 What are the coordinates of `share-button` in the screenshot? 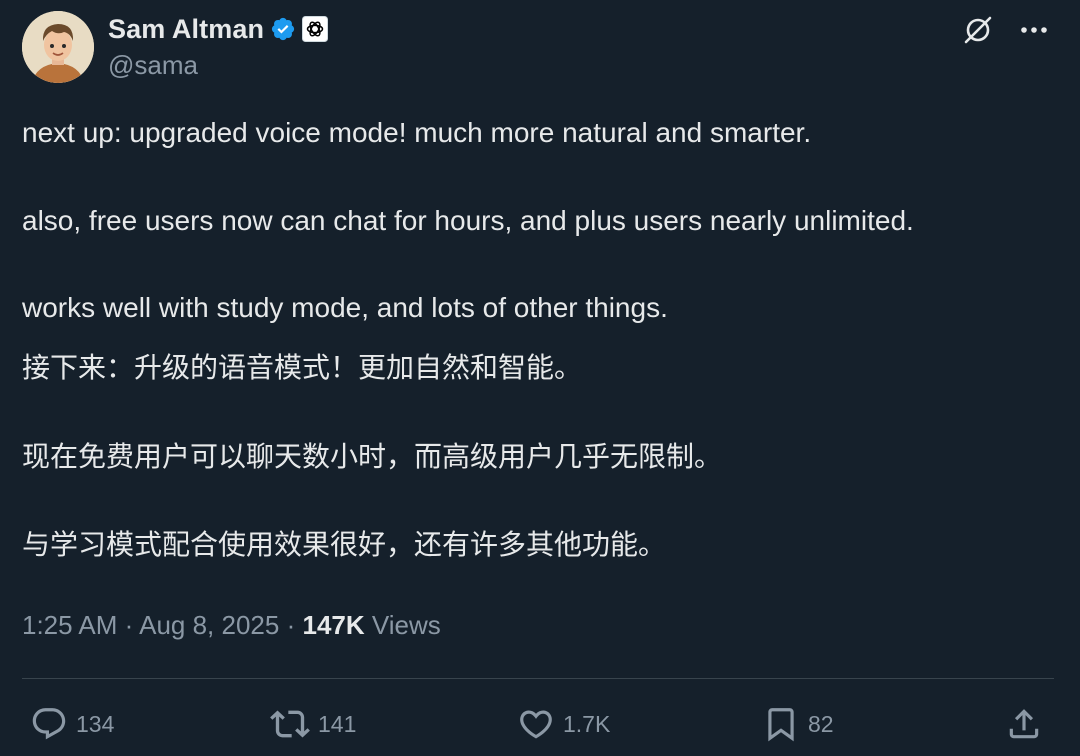 It's located at (1024, 724).